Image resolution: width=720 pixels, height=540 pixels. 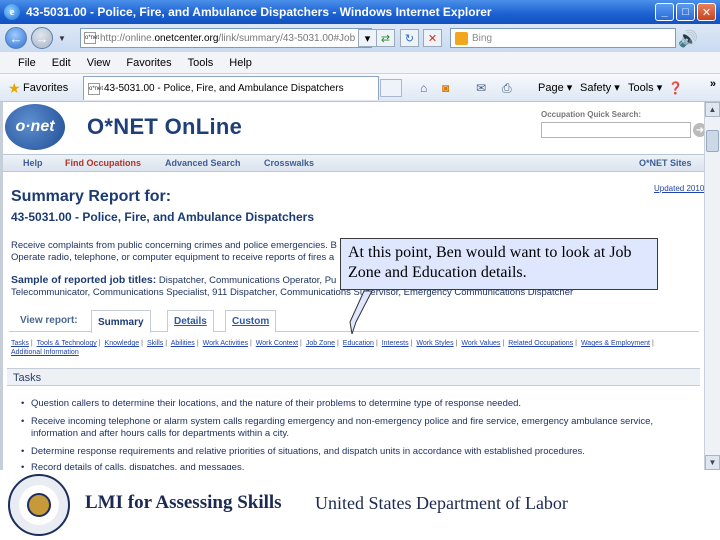 What do you see at coordinates (49, 320) in the screenshot?
I see `view-report-label: View report:` at bounding box center [49, 320].